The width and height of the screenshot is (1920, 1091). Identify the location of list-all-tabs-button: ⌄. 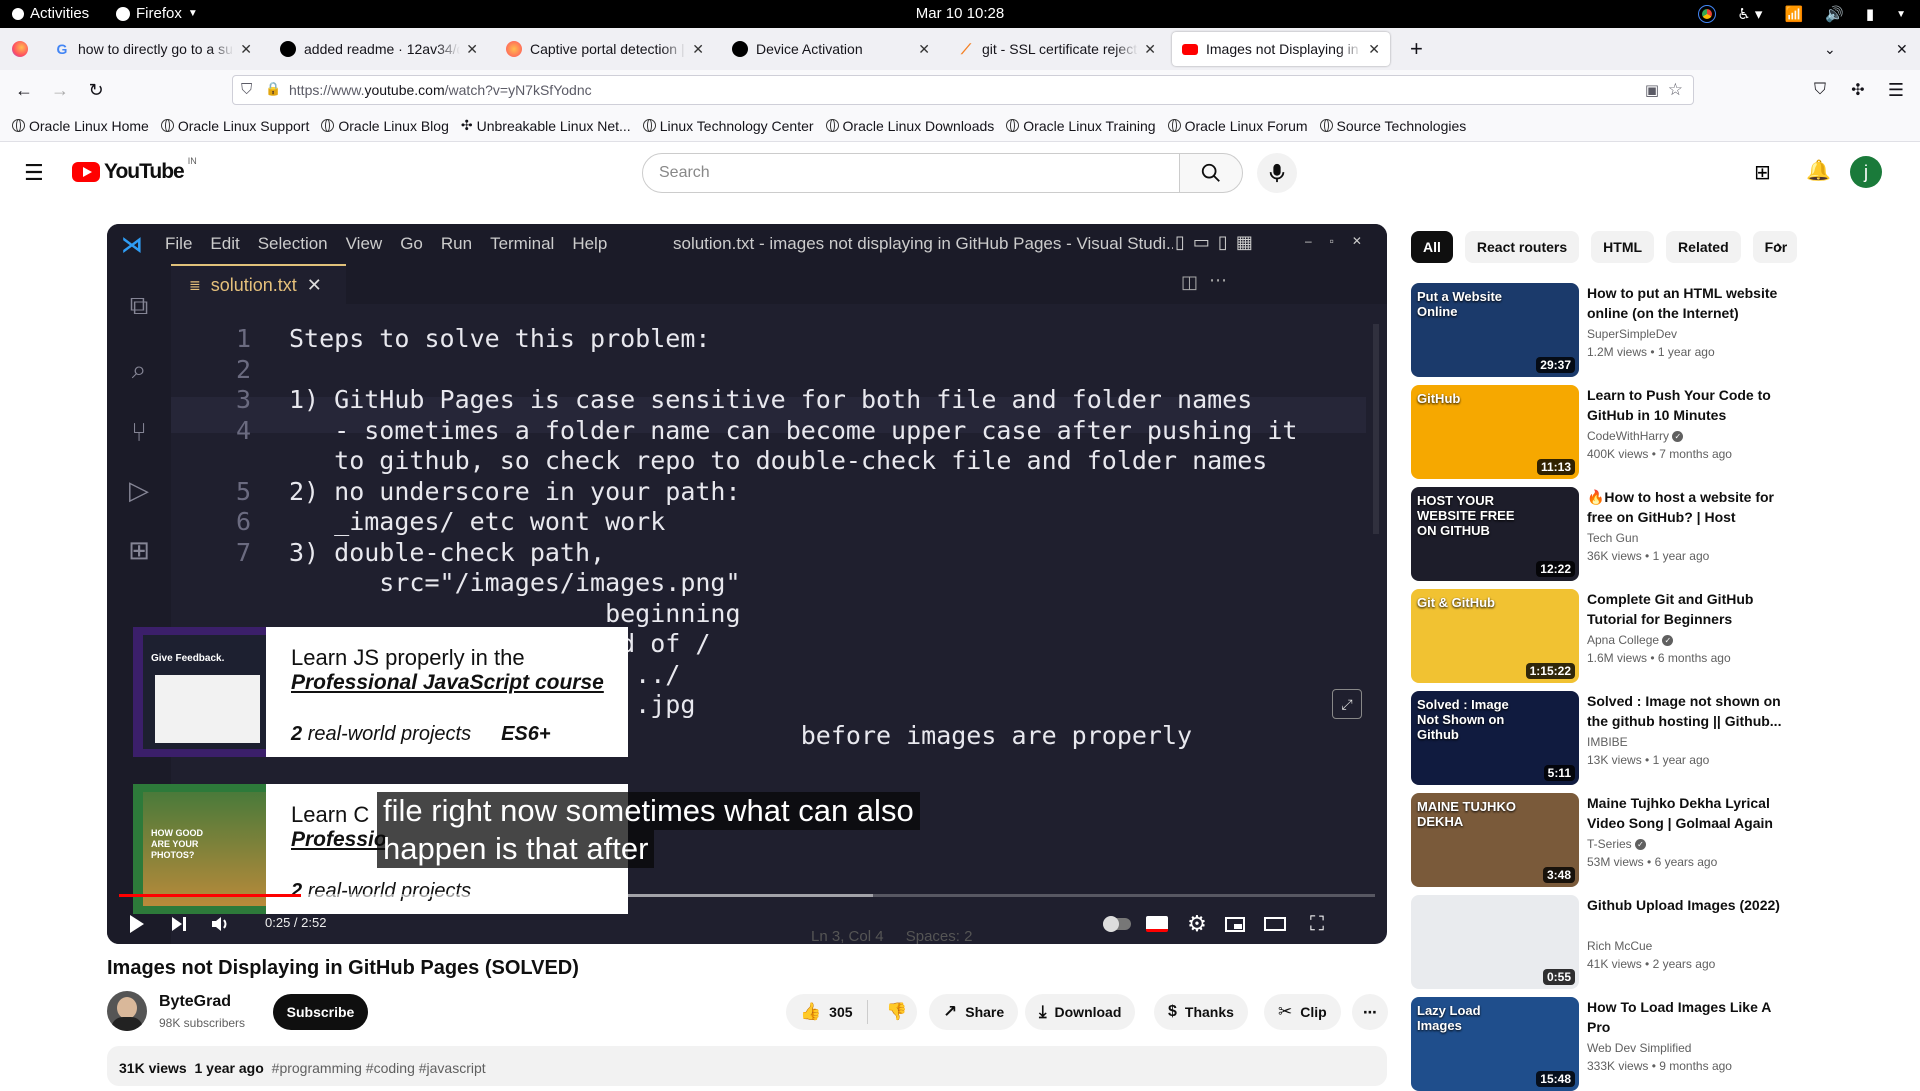
(1829, 49).